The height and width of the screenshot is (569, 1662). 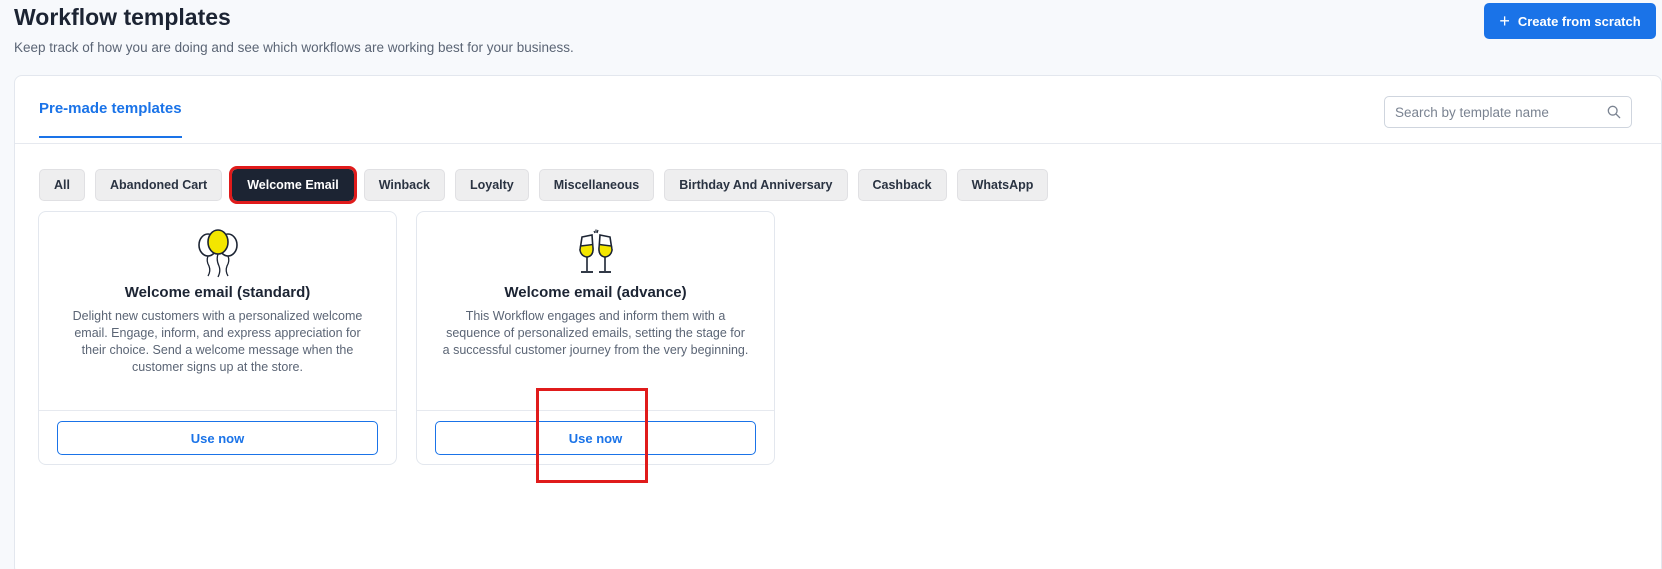 What do you see at coordinates (1501, 112) in the screenshot?
I see `search-input` at bounding box center [1501, 112].